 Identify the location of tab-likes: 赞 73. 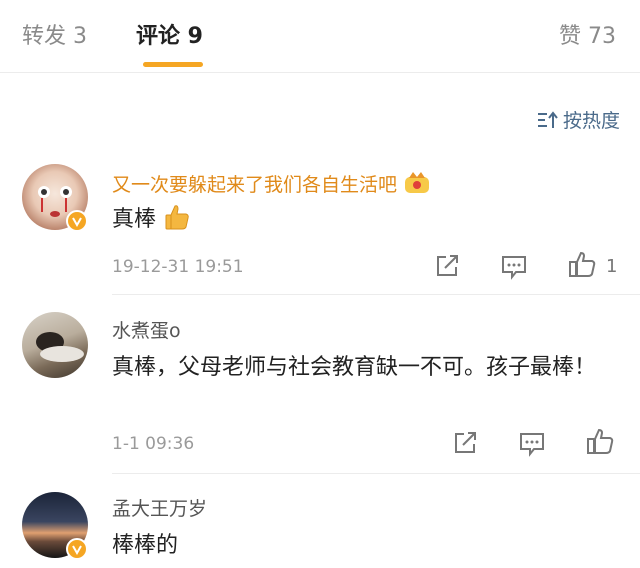
(587, 34).